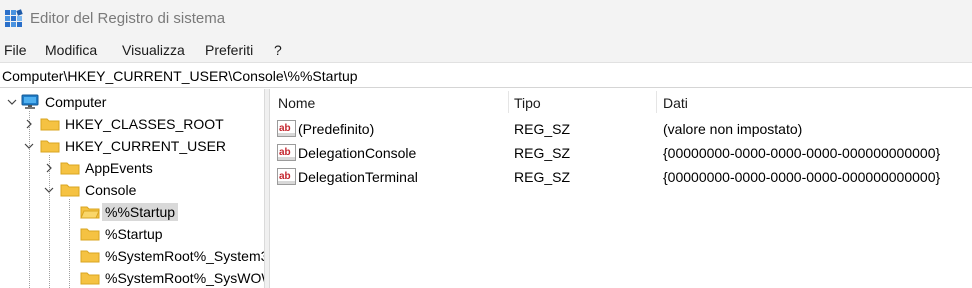 This screenshot has height=288, width=972. What do you see at coordinates (183, 278) in the screenshot?
I see `tree-node-label: %SystemRoot%_SysWOW64` at bounding box center [183, 278].